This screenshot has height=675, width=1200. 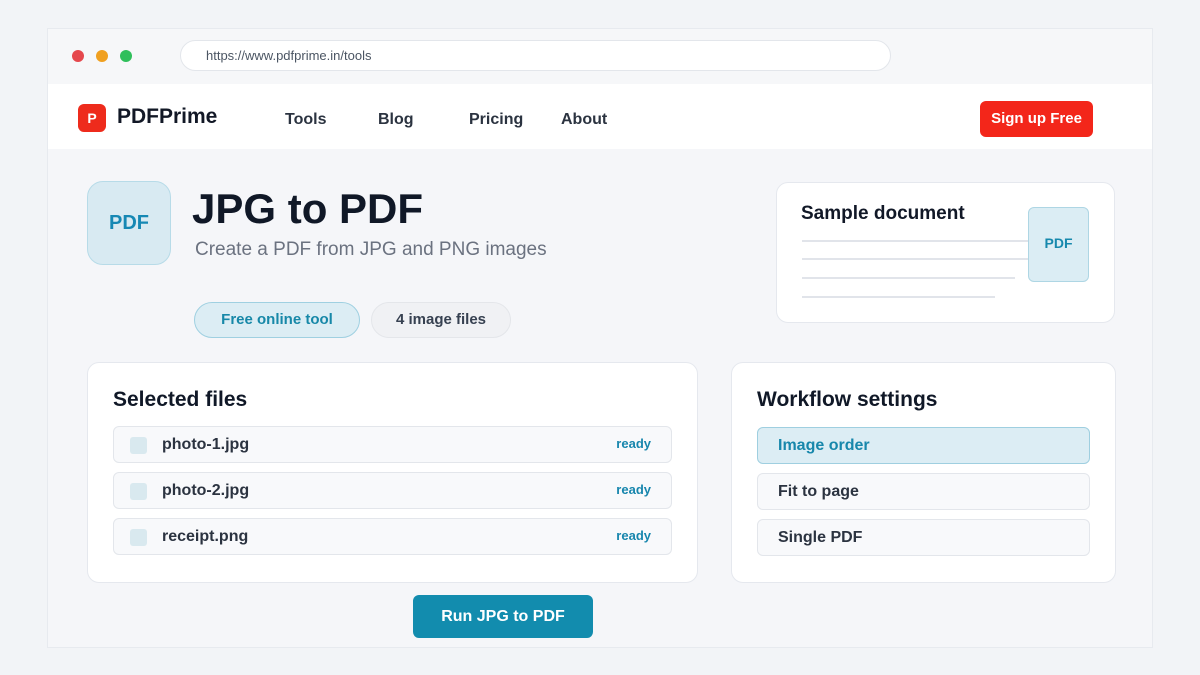 What do you see at coordinates (396, 120) in the screenshot?
I see `nav-link-blog: Blog` at bounding box center [396, 120].